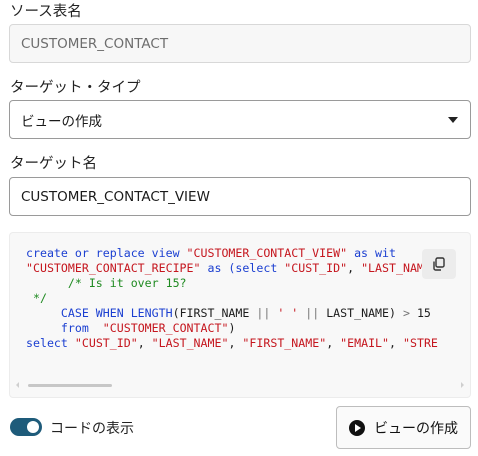  Describe the element at coordinates (453, 119) in the screenshot. I see `caret-down-icon` at that location.